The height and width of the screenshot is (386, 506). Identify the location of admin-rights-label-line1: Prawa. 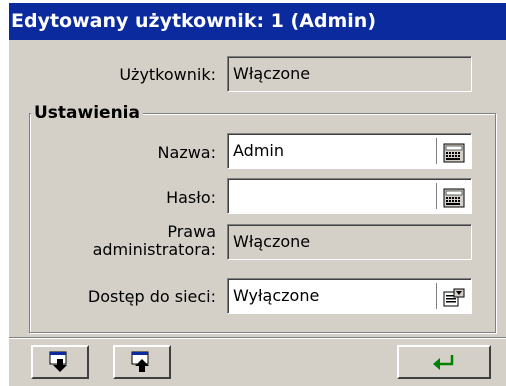
(191, 231).